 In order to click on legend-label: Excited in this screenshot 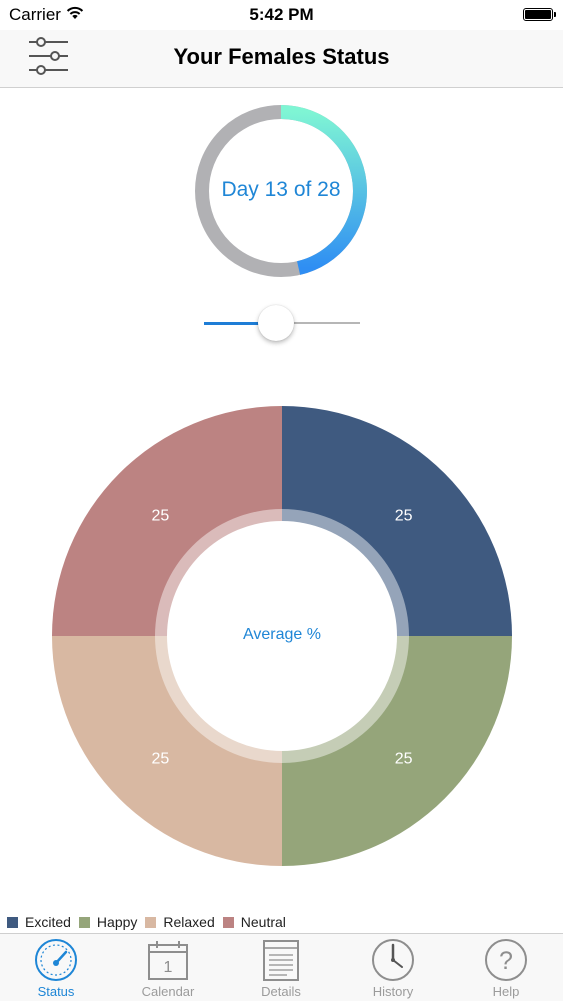, I will do `click(48, 922)`.